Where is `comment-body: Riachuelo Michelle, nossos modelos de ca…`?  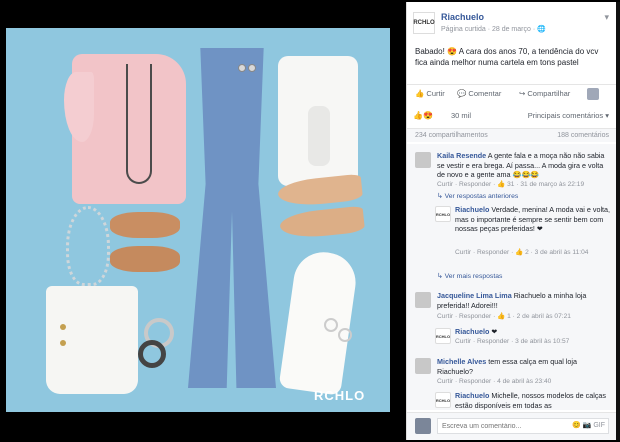 comment-body: Riachuelo Michelle, nossos modelos de ca… is located at coordinates (533, 400).